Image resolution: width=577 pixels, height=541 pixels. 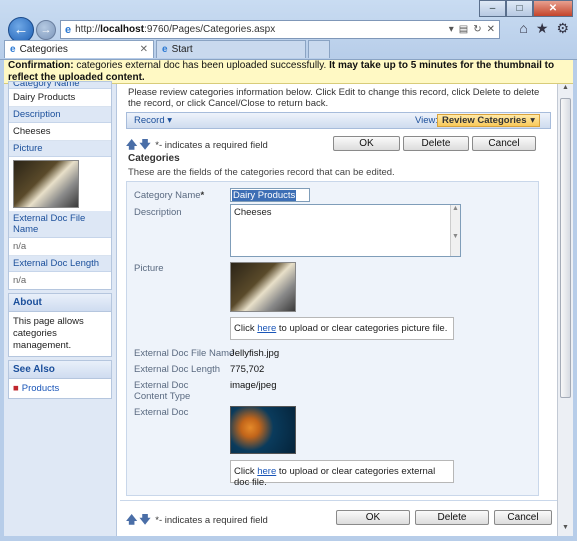 I want to click on summary-picture-thumbnail, so click(x=46, y=184).